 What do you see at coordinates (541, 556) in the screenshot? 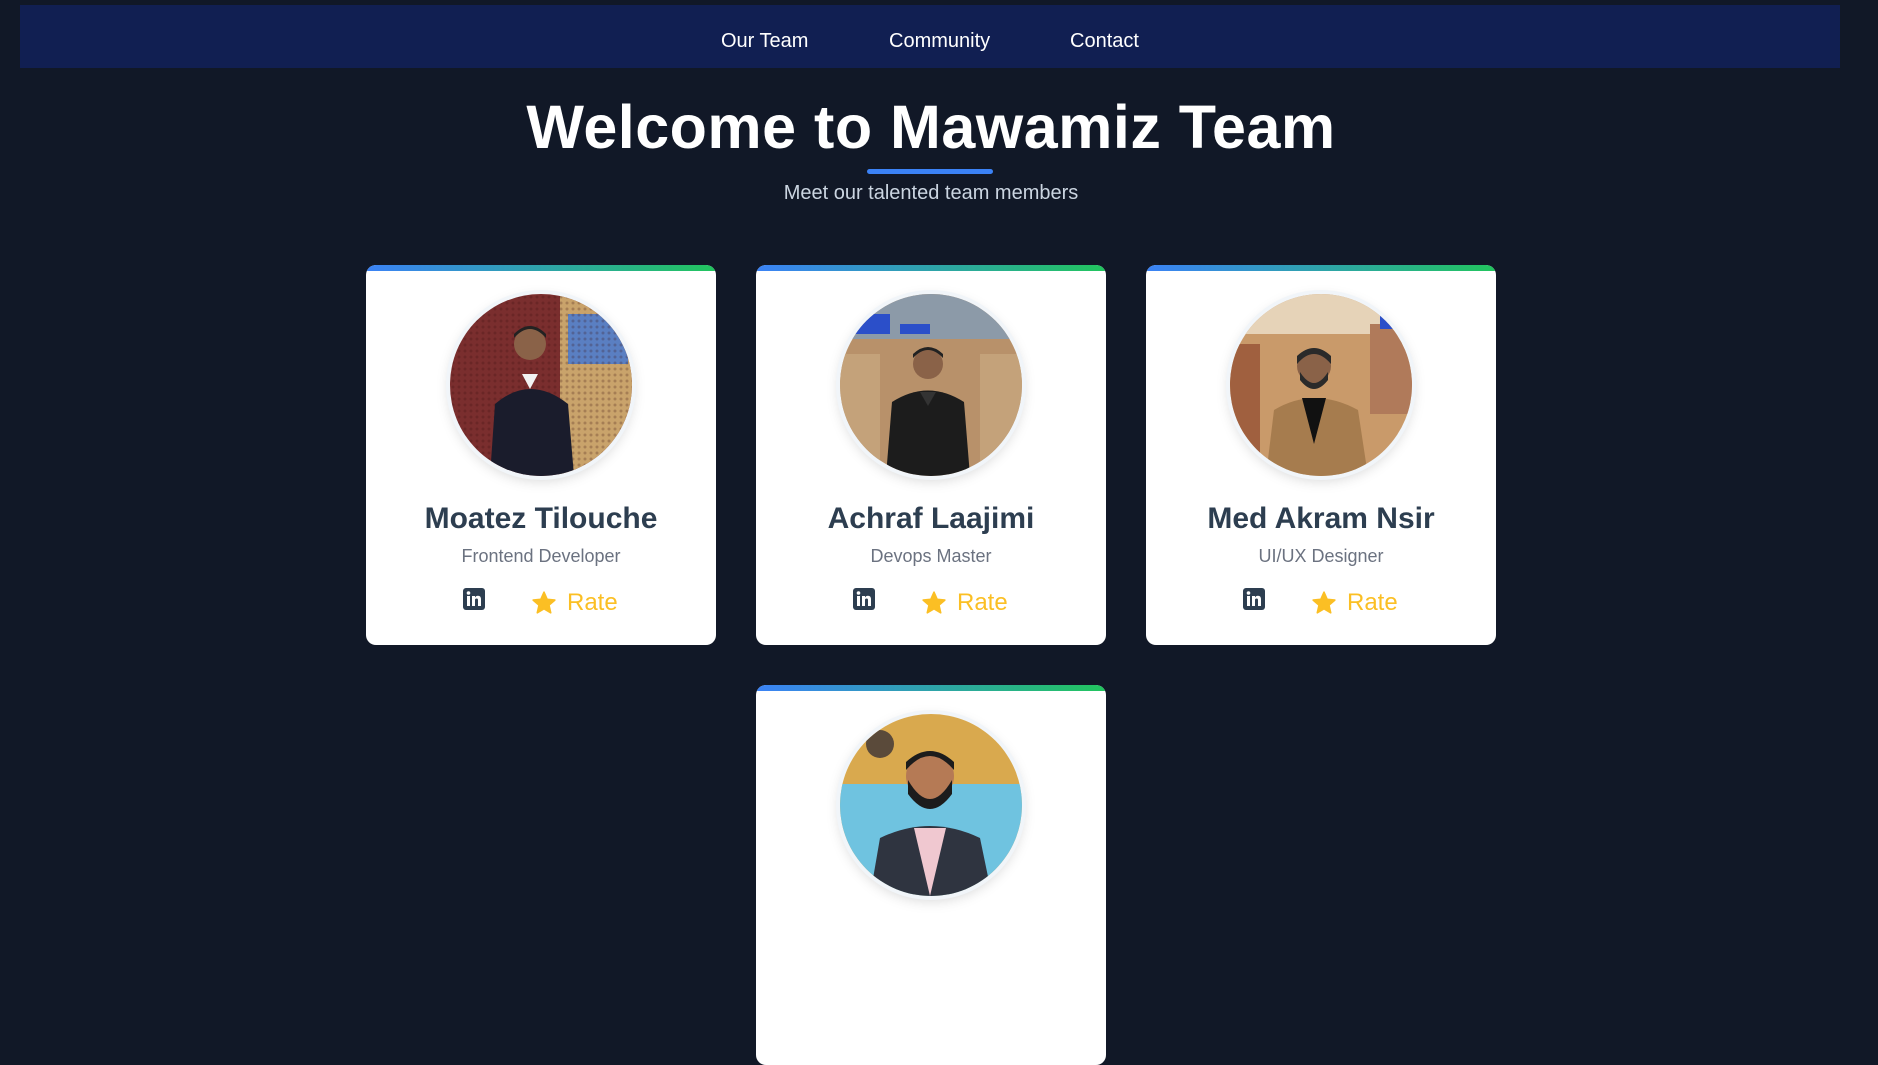
I see `member-role: Frontend Developer` at bounding box center [541, 556].